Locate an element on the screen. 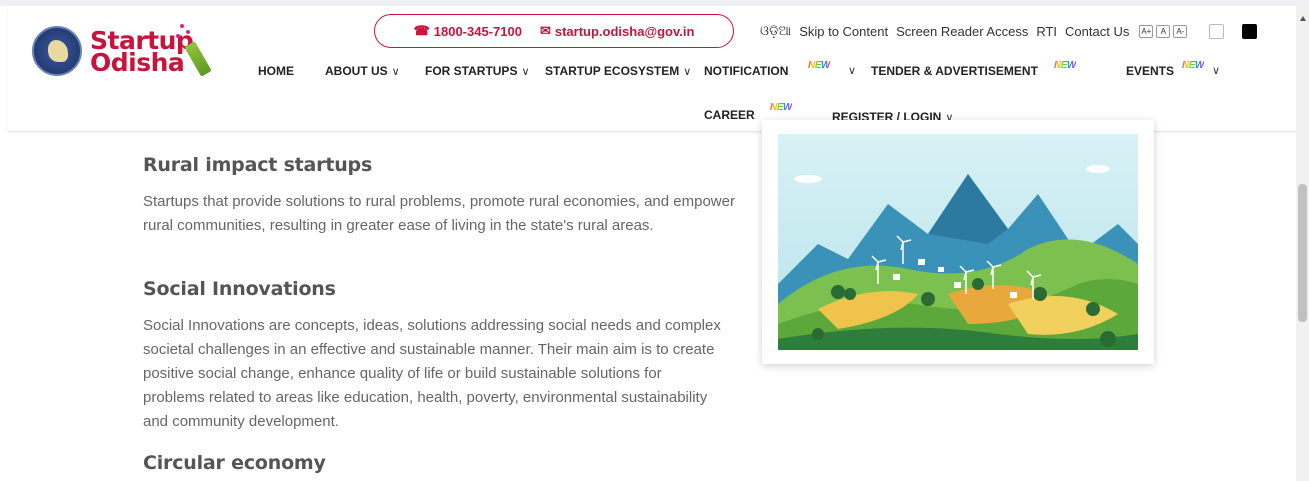  nav-about-label: ABOUT US is located at coordinates (356, 71).